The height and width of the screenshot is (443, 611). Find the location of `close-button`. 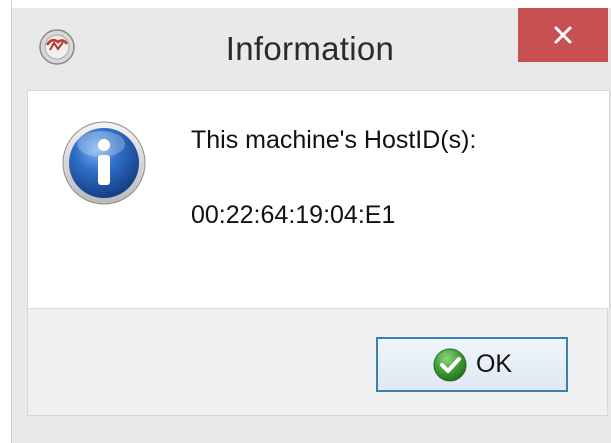

close-button is located at coordinates (563, 35).